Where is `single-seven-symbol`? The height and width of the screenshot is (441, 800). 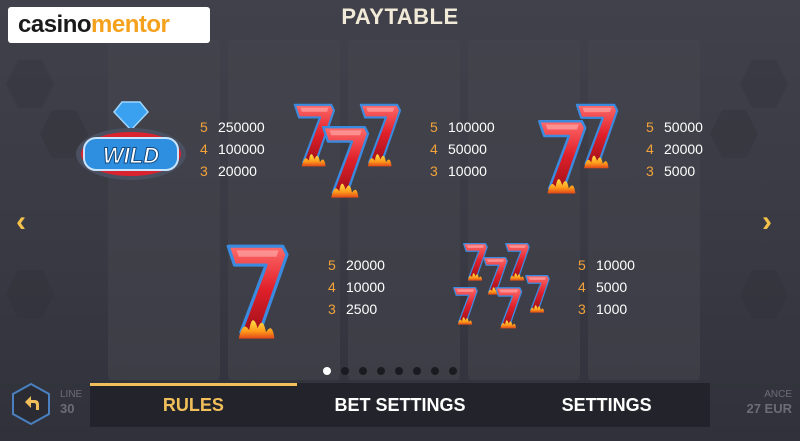 single-seven-symbol is located at coordinates (260, 290).